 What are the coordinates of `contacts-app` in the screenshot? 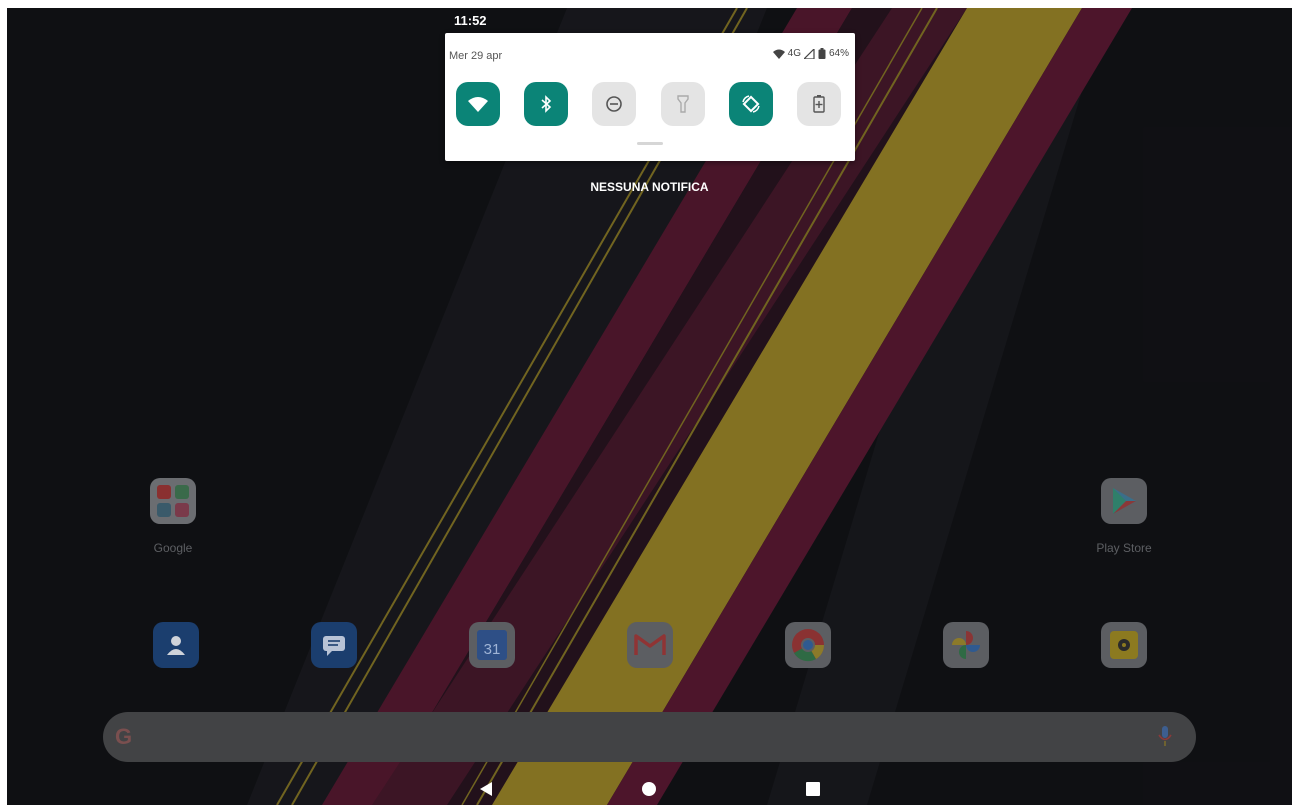 It's located at (176, 645).